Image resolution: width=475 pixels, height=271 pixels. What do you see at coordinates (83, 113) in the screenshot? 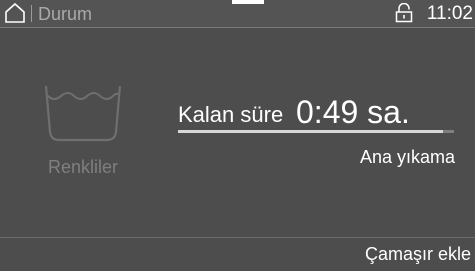
I see `wash-tub-icon` at bounding box center [83, 113].